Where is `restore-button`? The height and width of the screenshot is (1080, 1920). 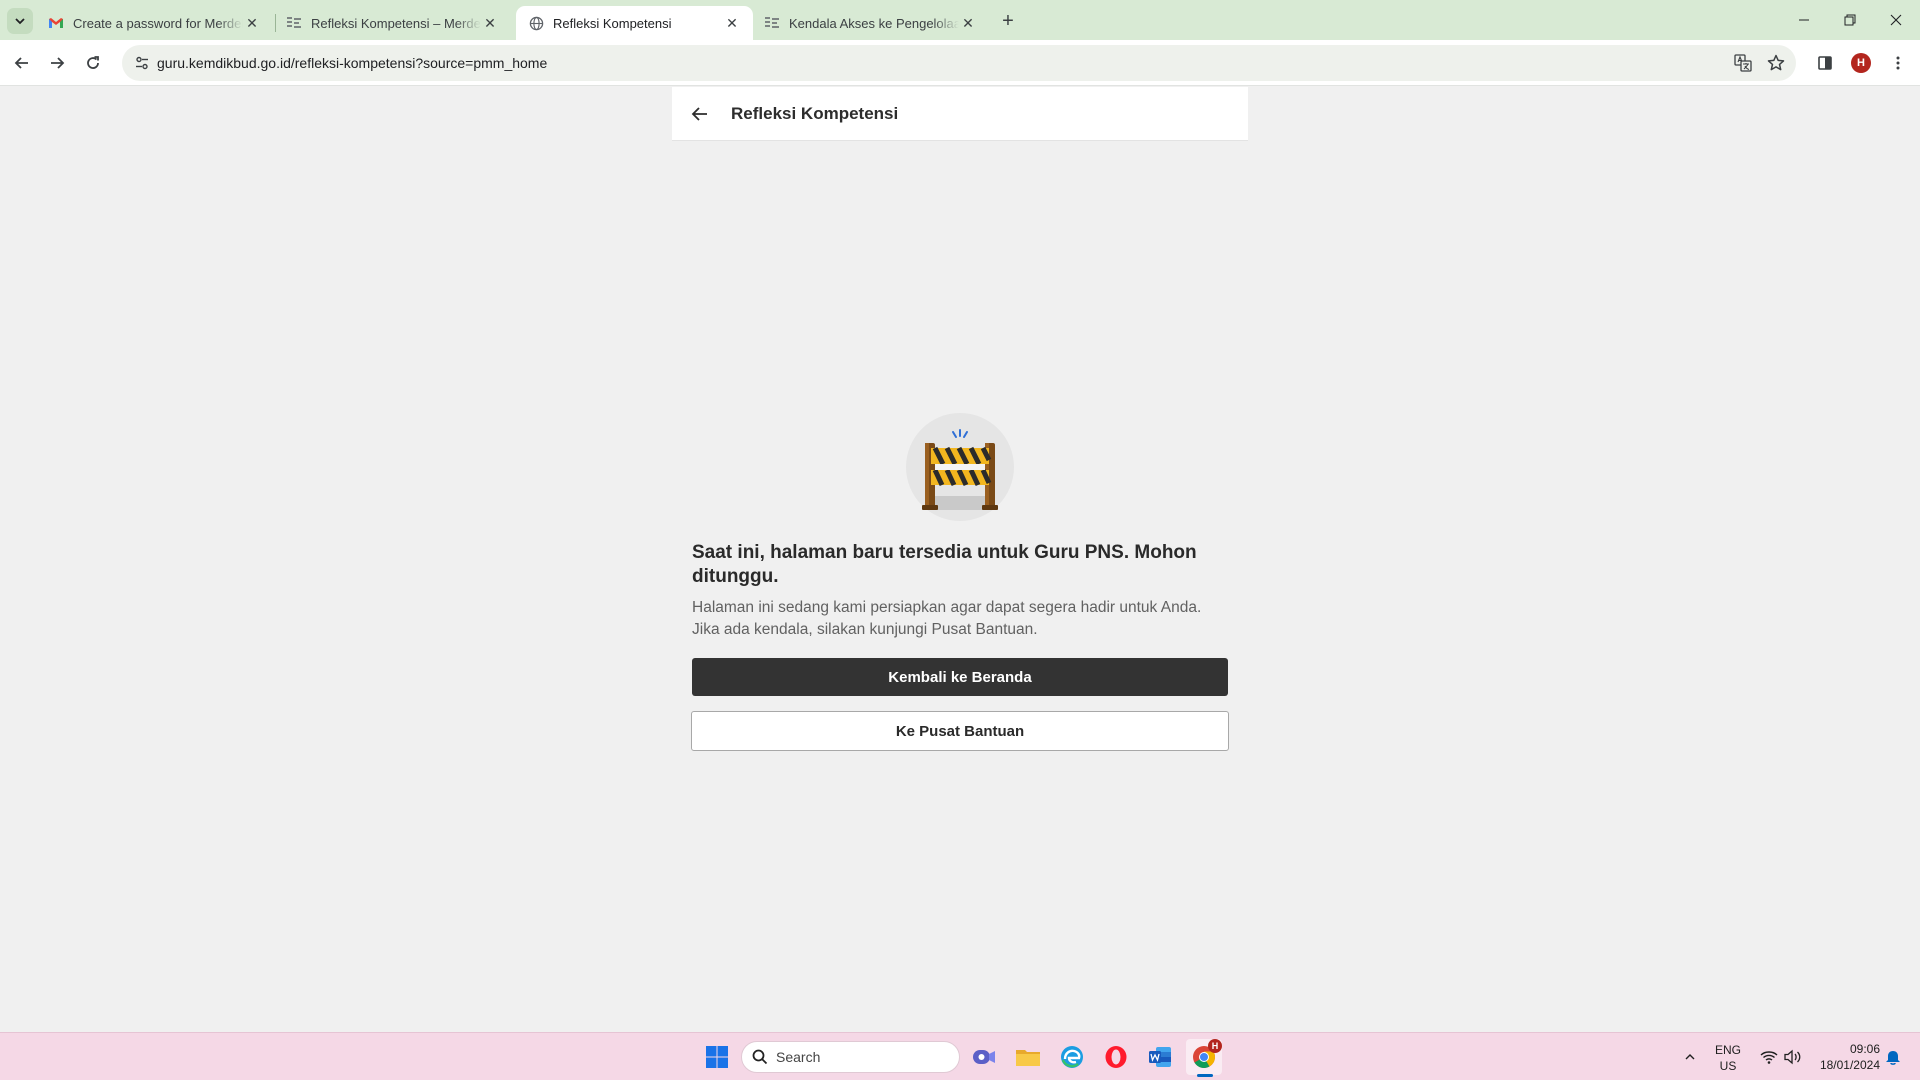 restore-button is located at coordinates (1850, 20).